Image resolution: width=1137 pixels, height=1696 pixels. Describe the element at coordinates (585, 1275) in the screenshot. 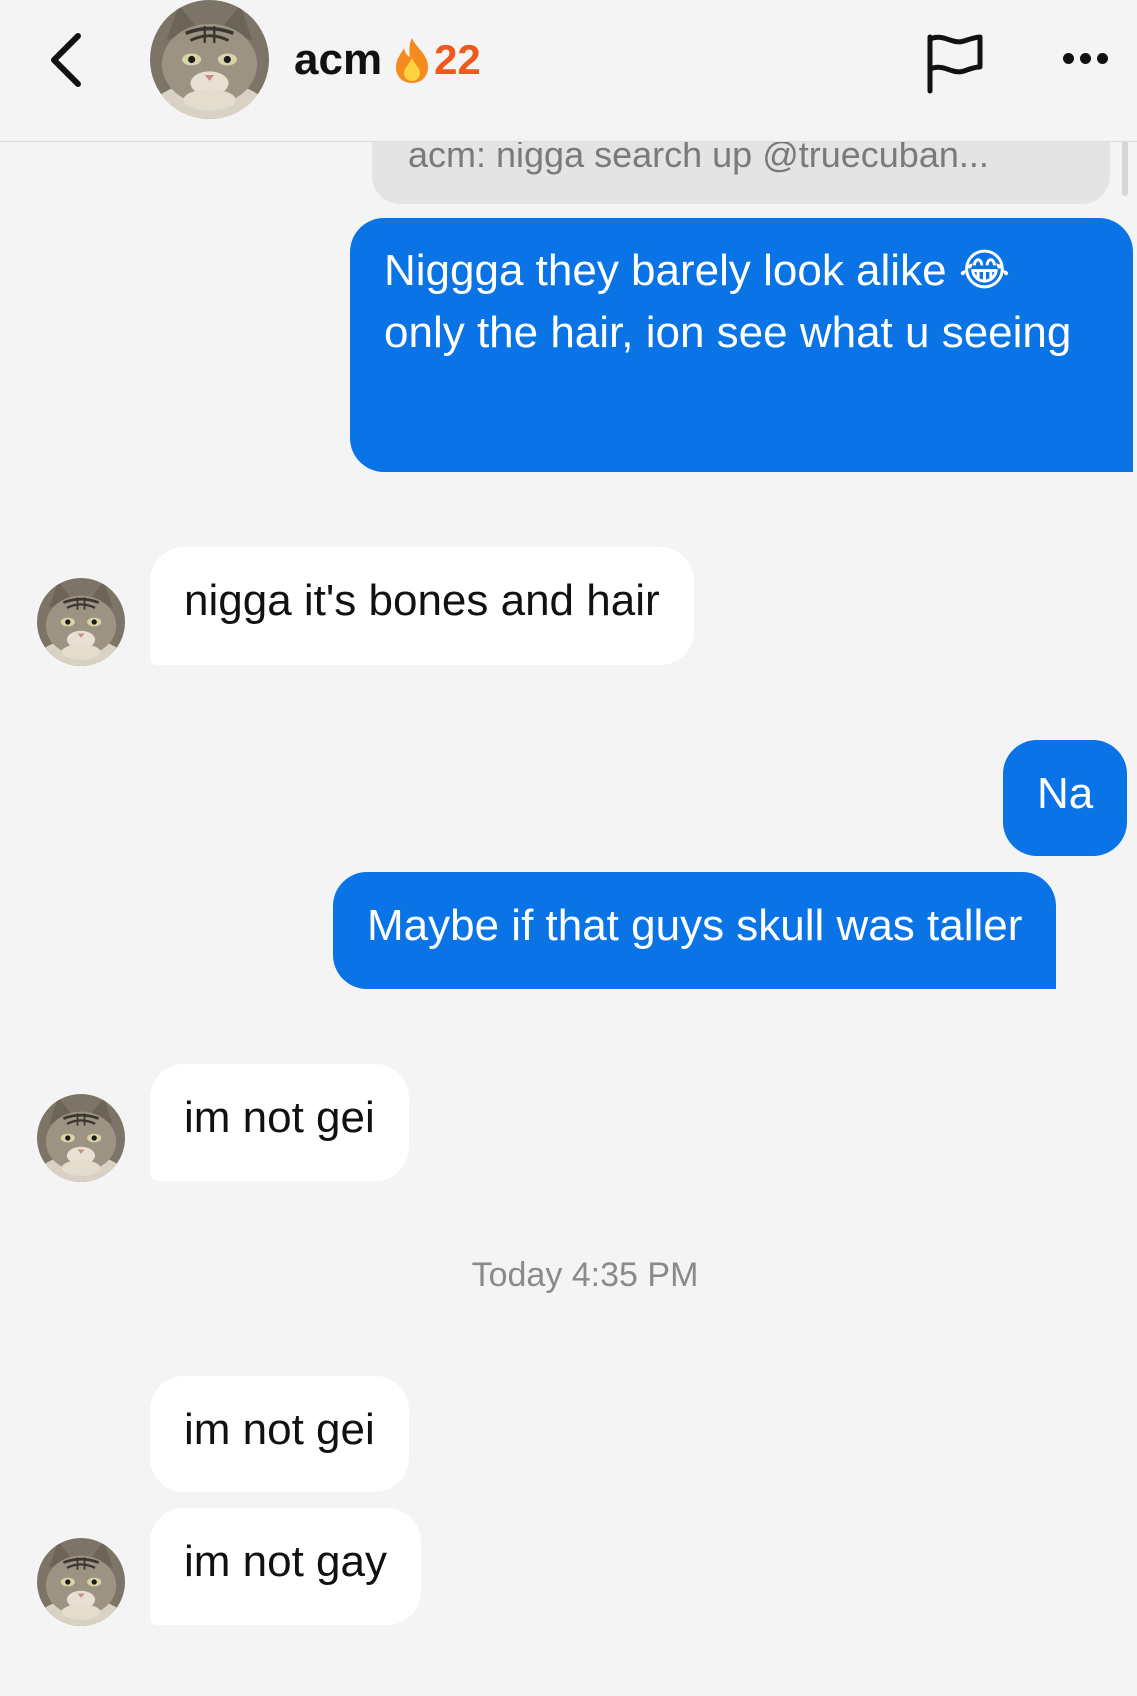

I see `timestamp: Today 4:35 PM` at that location.